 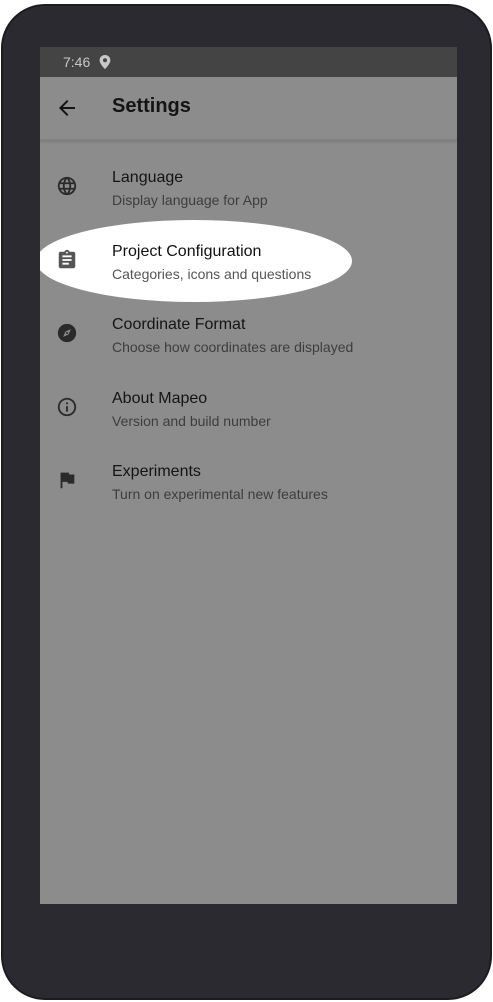 What do you see at coordinates (248, 62) in the screenshot?
I see `status-bar: 7:46` at bounding box center [248, 62].